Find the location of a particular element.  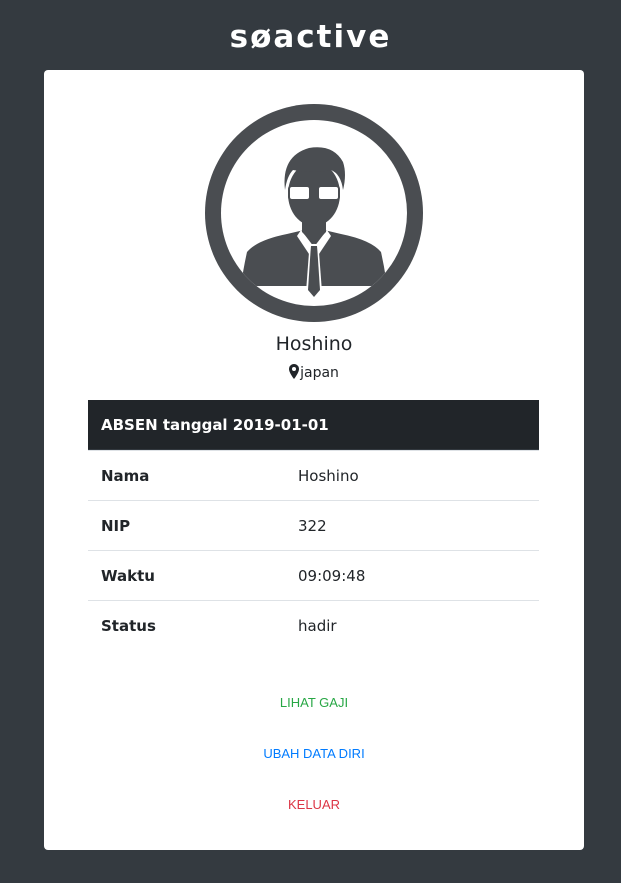

edit-profile-link: UBAH DATA DIRI is located at coordinates (314, 753).